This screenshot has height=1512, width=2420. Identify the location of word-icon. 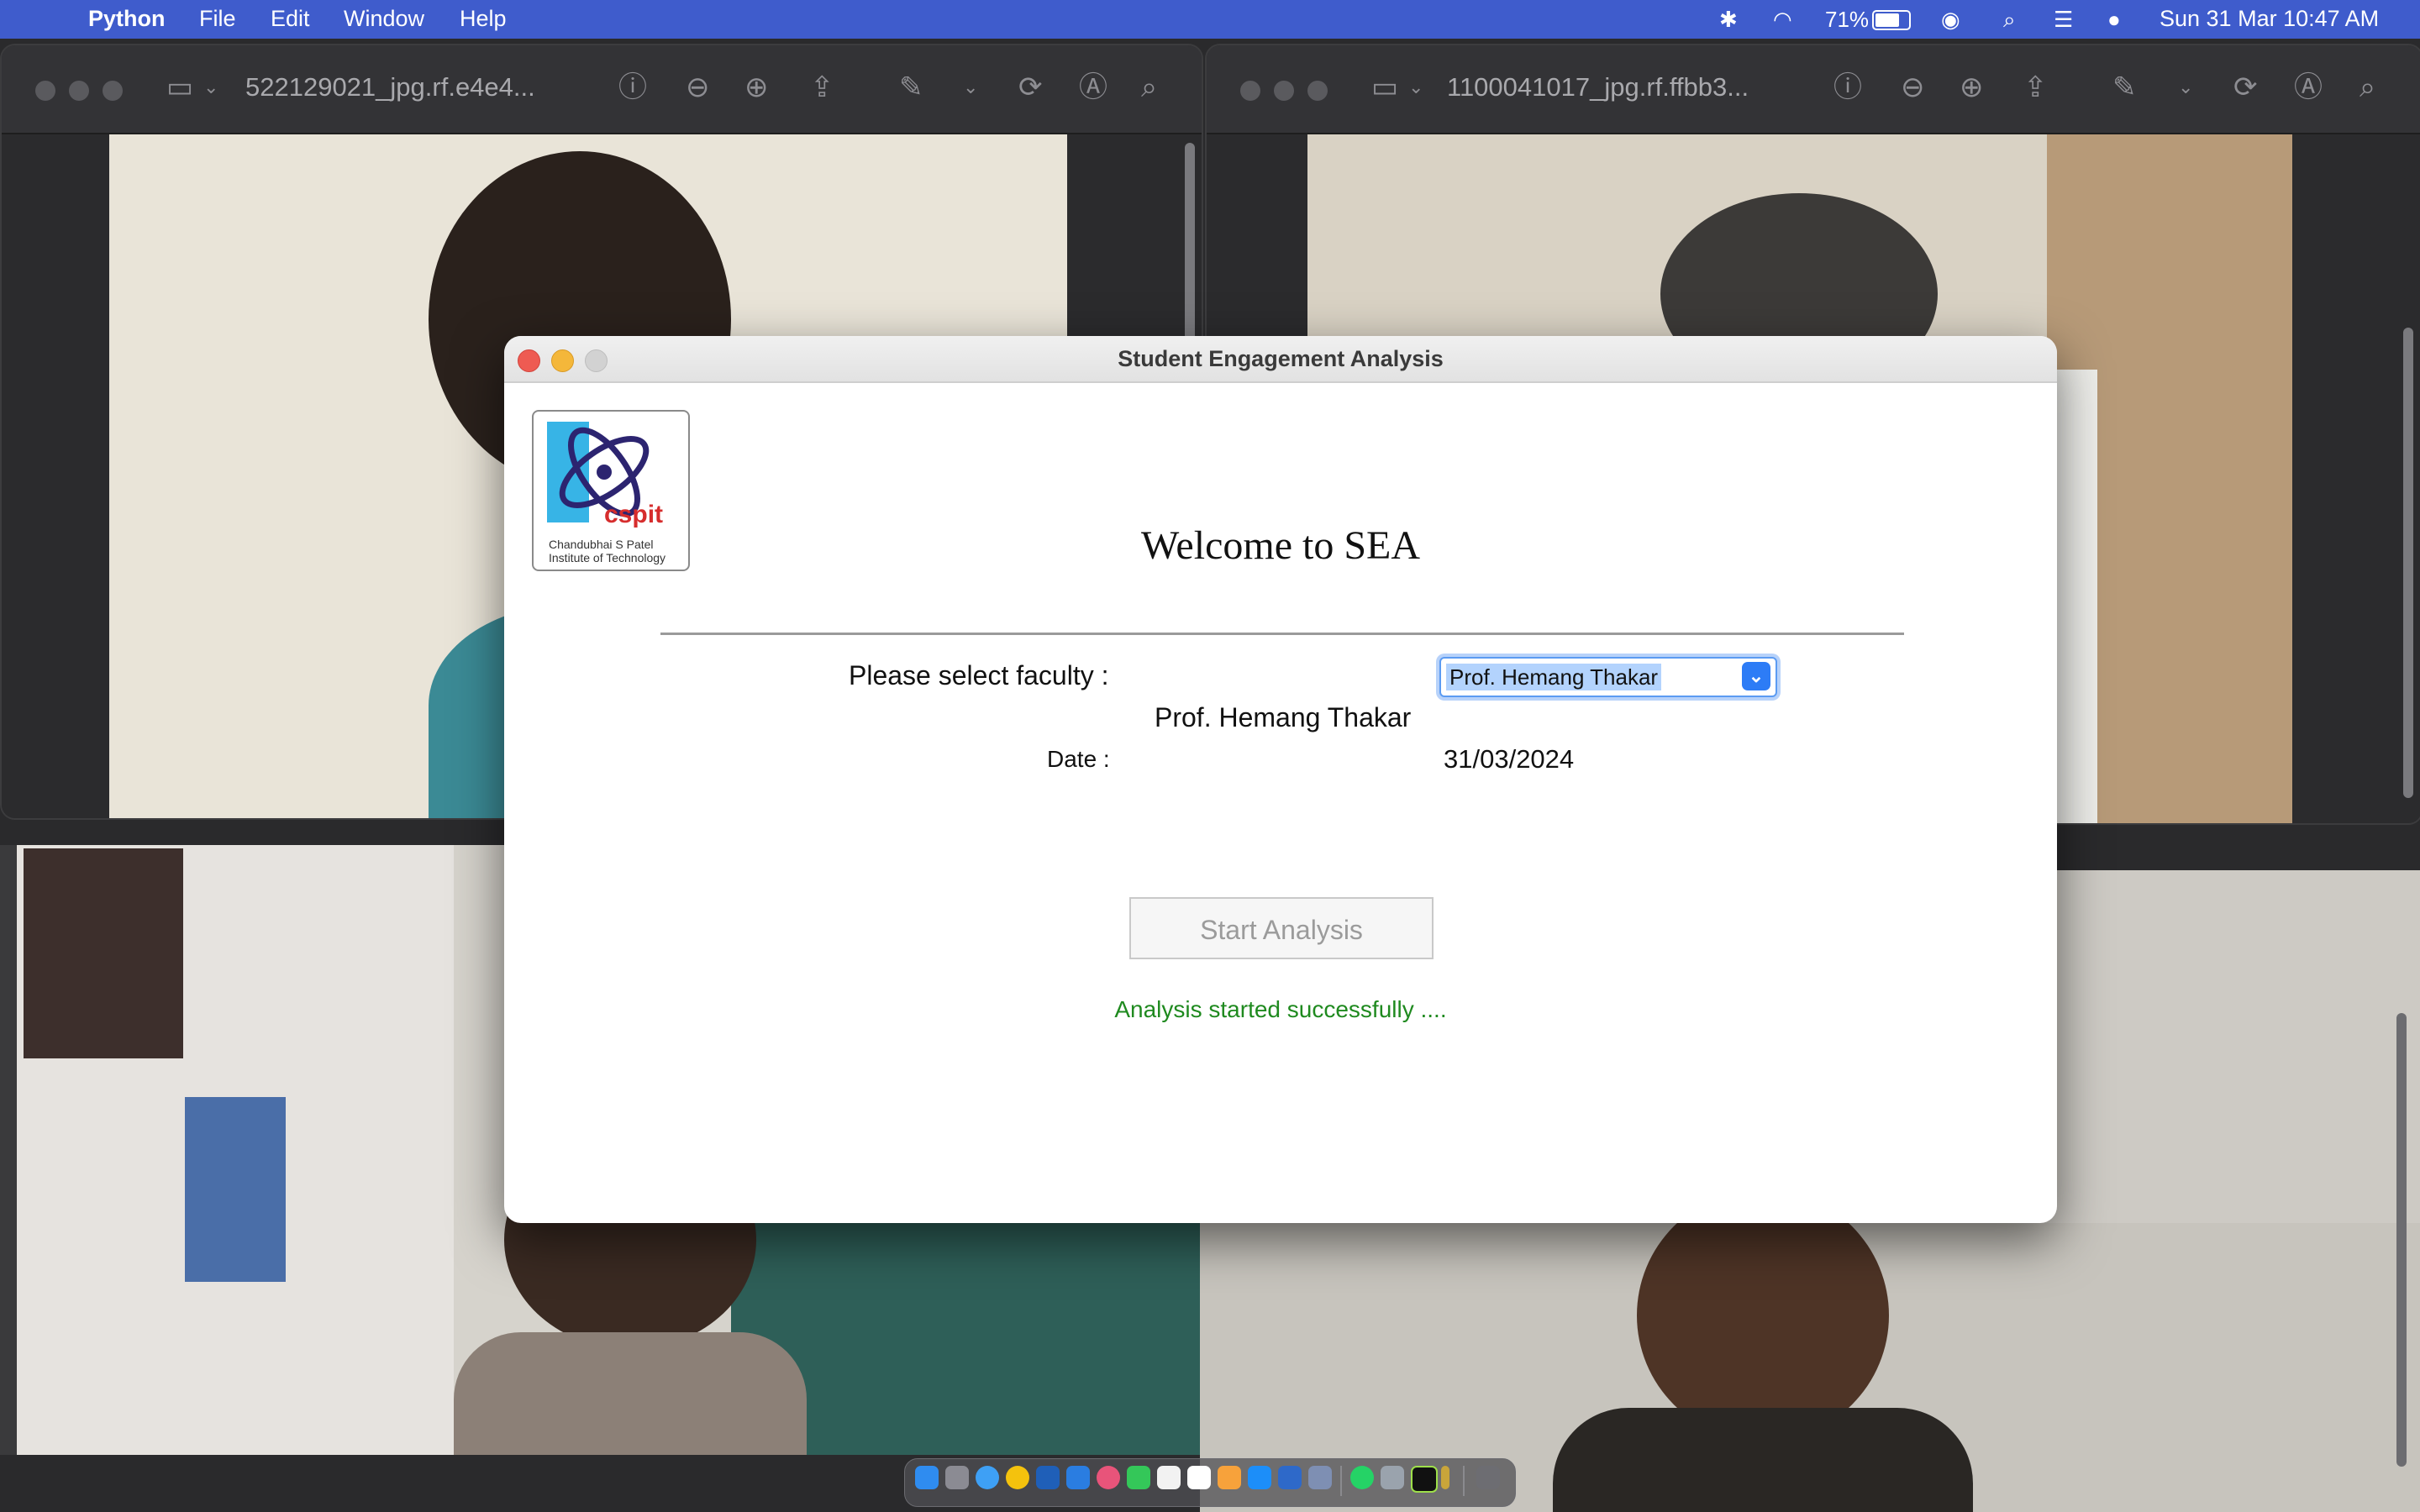
(1048, 1477).